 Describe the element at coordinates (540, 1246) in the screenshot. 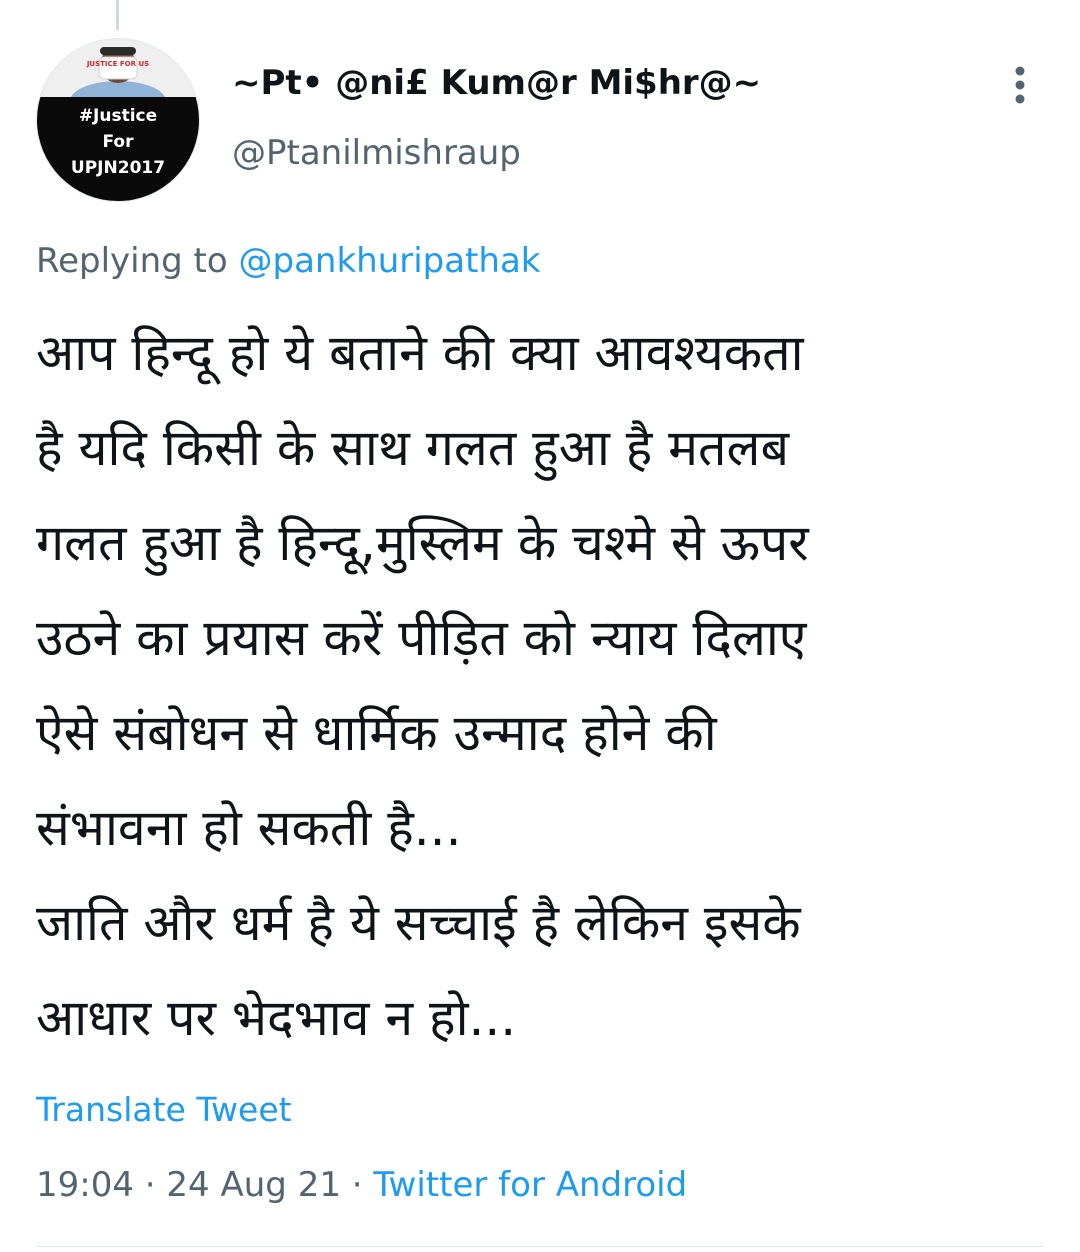

I see `divider` at that location.